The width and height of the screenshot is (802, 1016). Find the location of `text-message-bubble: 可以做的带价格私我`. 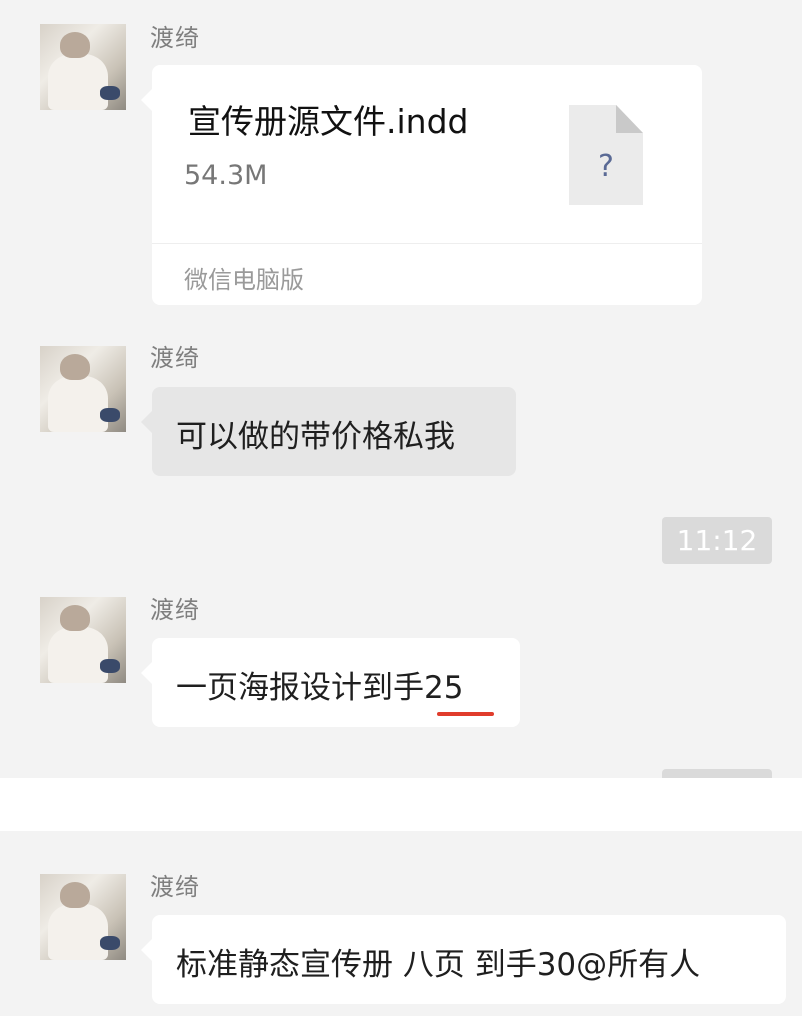

text-message-bubble: 可以做的带价格私我 is located at coordinates (328, 431).